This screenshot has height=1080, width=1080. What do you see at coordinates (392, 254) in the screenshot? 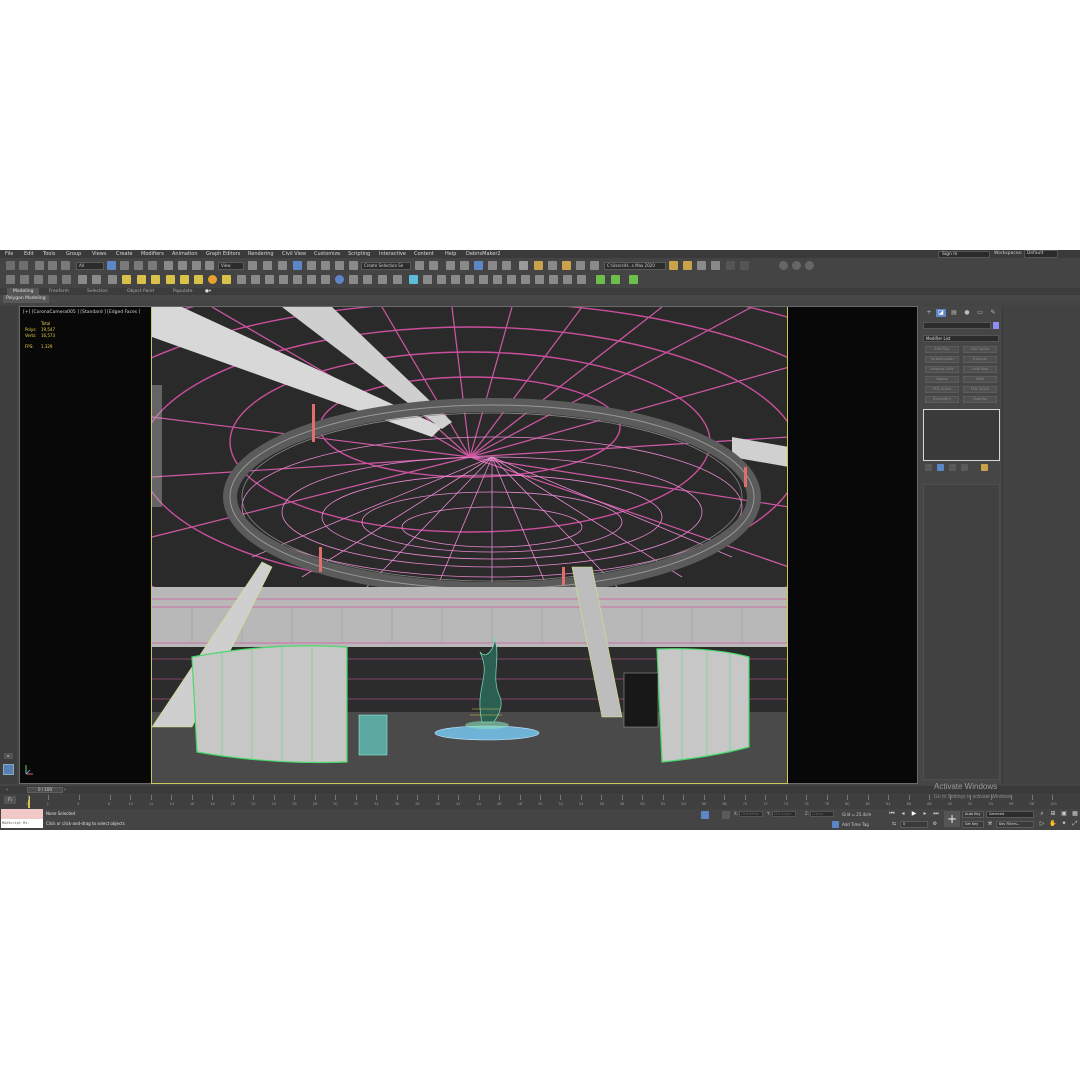
I see `menu-interactive: Interactive` at bounding box center [392, 254].